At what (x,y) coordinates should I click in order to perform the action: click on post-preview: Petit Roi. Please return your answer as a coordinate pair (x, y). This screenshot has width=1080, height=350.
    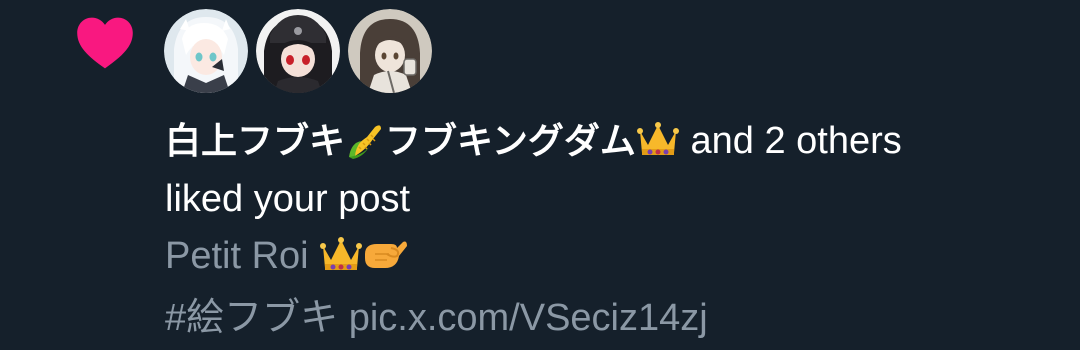
    Looking at the image, I should click on (287, 256).